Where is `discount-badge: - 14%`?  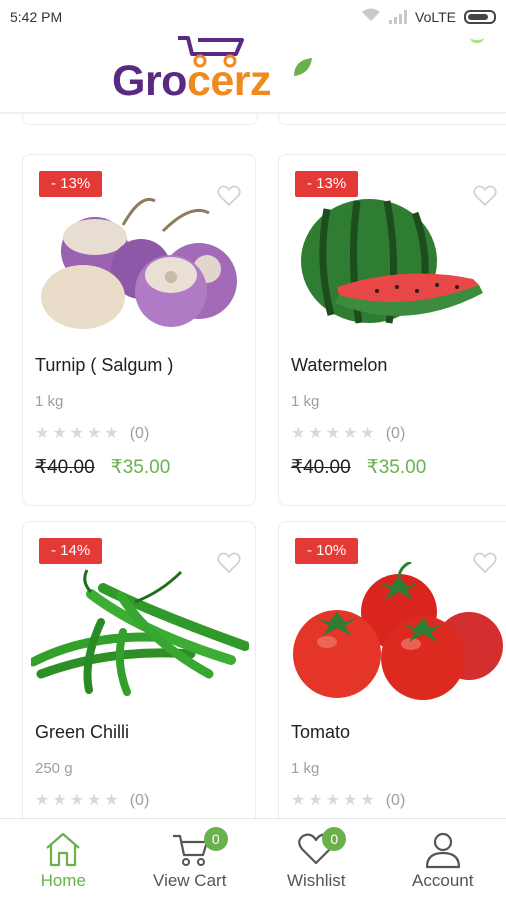 discount-badge: - 14% is located at coordinates (70, 551).